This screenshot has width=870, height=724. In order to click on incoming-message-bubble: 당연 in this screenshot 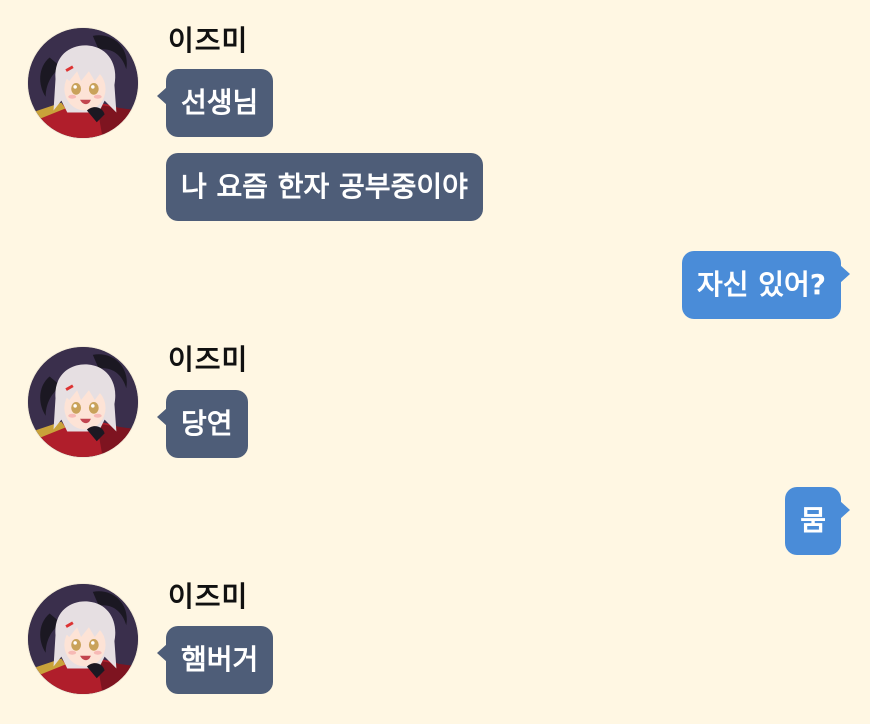, I will do `click(202, 424)`.